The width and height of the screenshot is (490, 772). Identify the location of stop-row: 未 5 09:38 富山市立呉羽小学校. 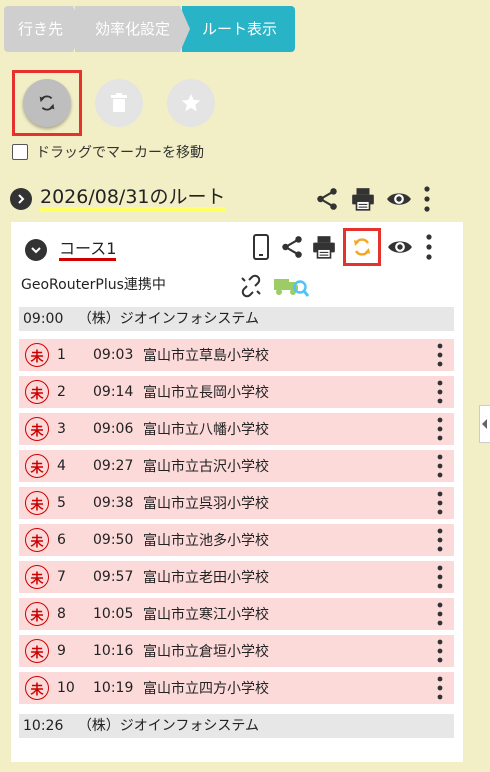
(236, 503).